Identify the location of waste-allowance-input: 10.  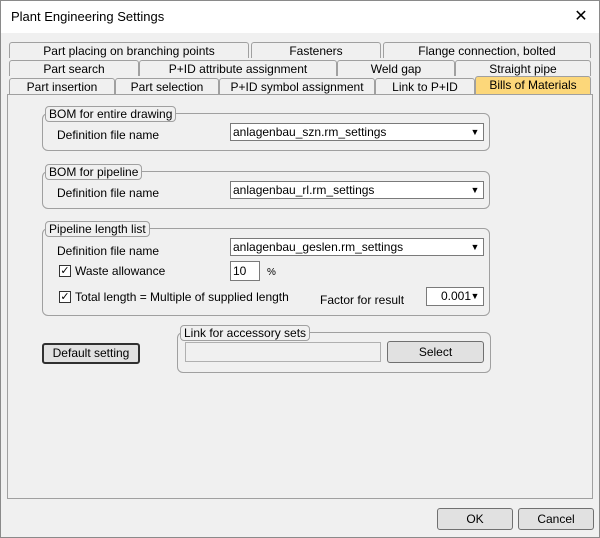
(245, 271).